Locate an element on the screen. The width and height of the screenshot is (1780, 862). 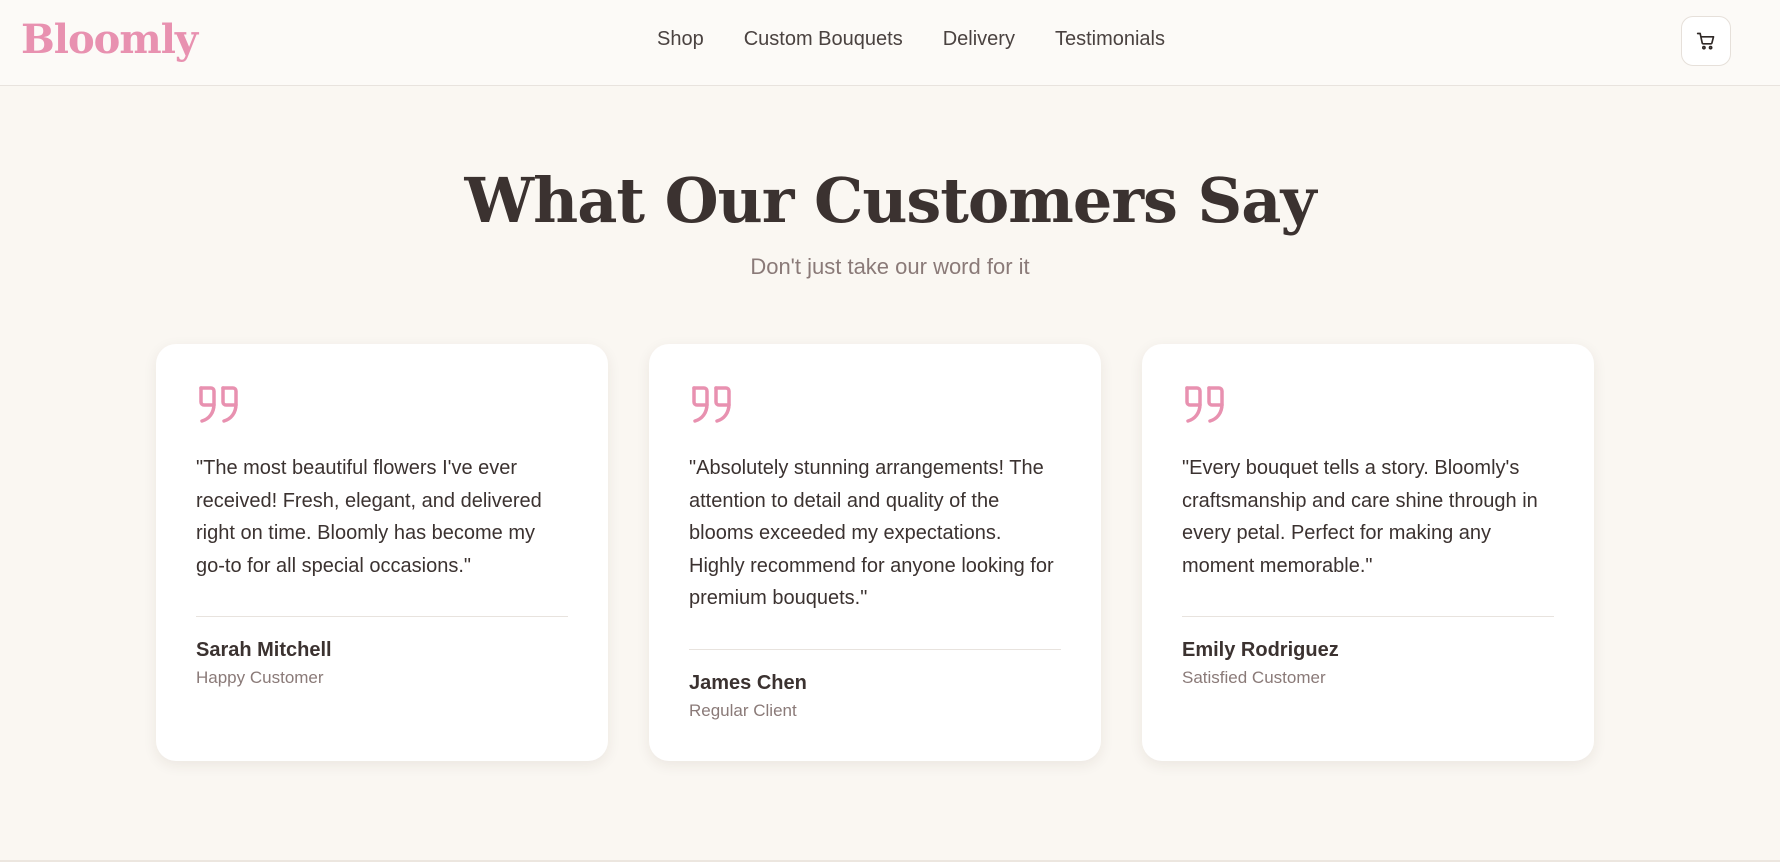
section-title: What Our Customers Say is located at coordinates (890, 200).